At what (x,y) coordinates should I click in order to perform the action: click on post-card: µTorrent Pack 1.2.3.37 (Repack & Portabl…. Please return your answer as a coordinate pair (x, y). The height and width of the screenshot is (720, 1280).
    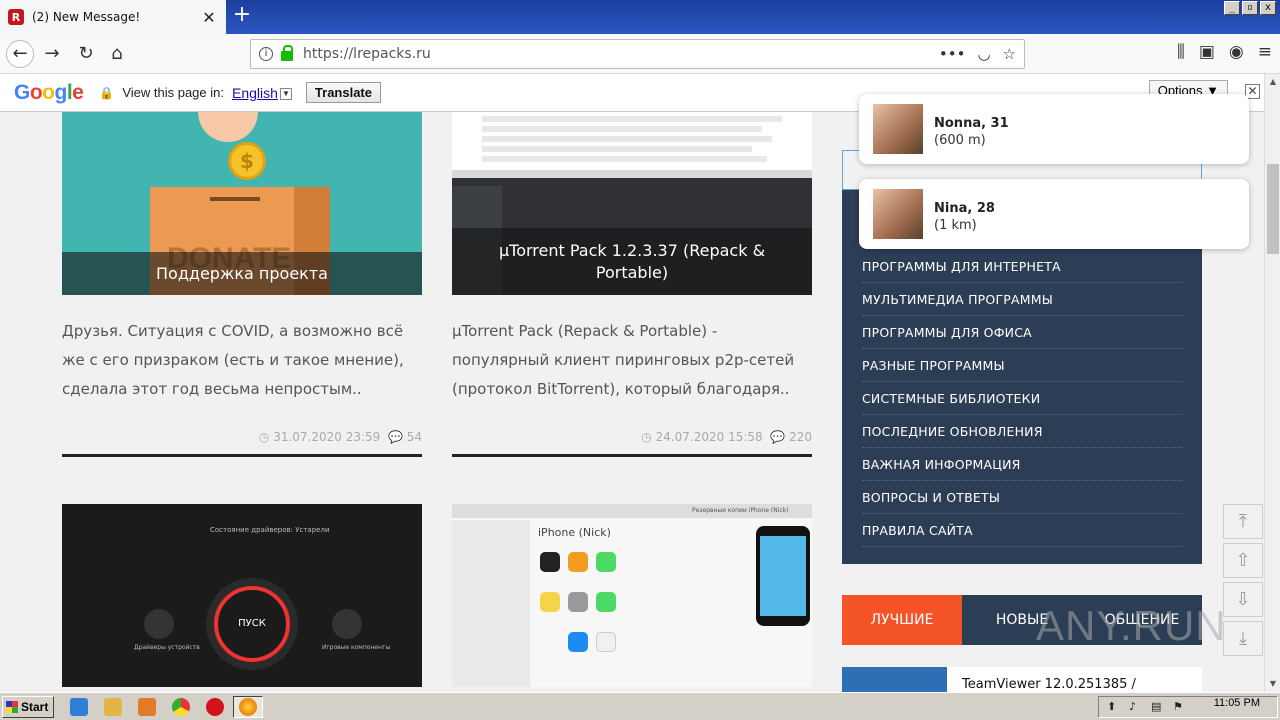
    Looking at the image, I should click on (632, 284).